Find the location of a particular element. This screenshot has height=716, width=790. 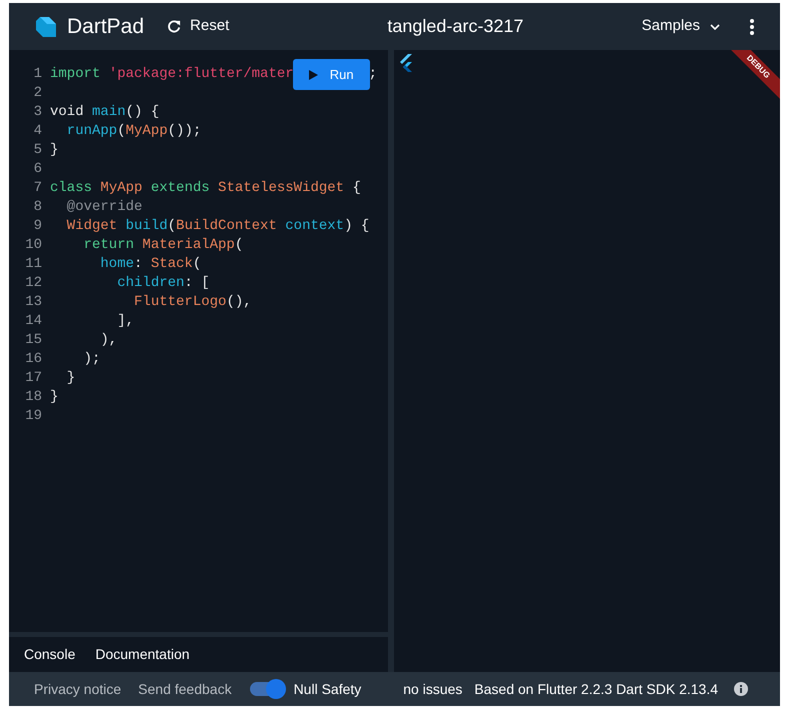

line-number: 1 is located at coordinates (37, 74).